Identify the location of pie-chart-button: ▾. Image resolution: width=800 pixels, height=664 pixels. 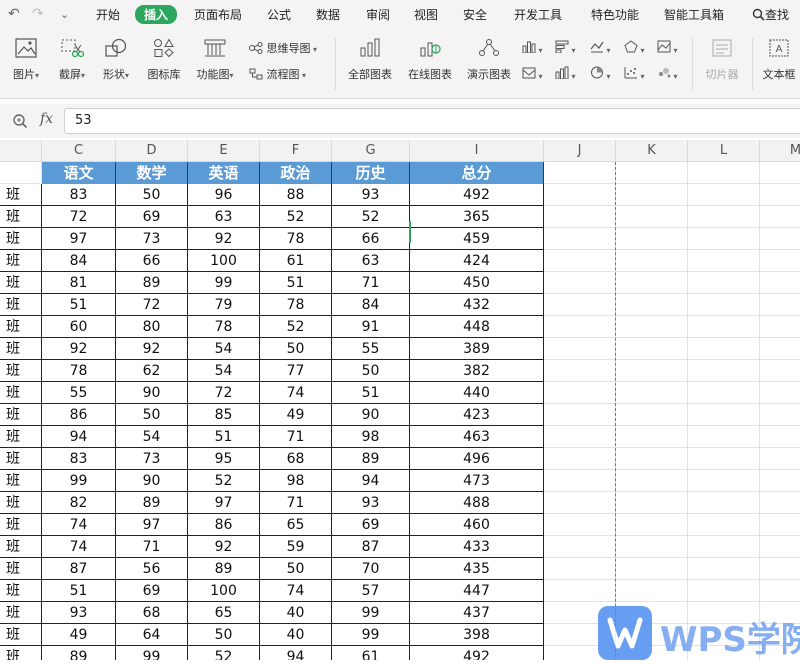
(600, 74).